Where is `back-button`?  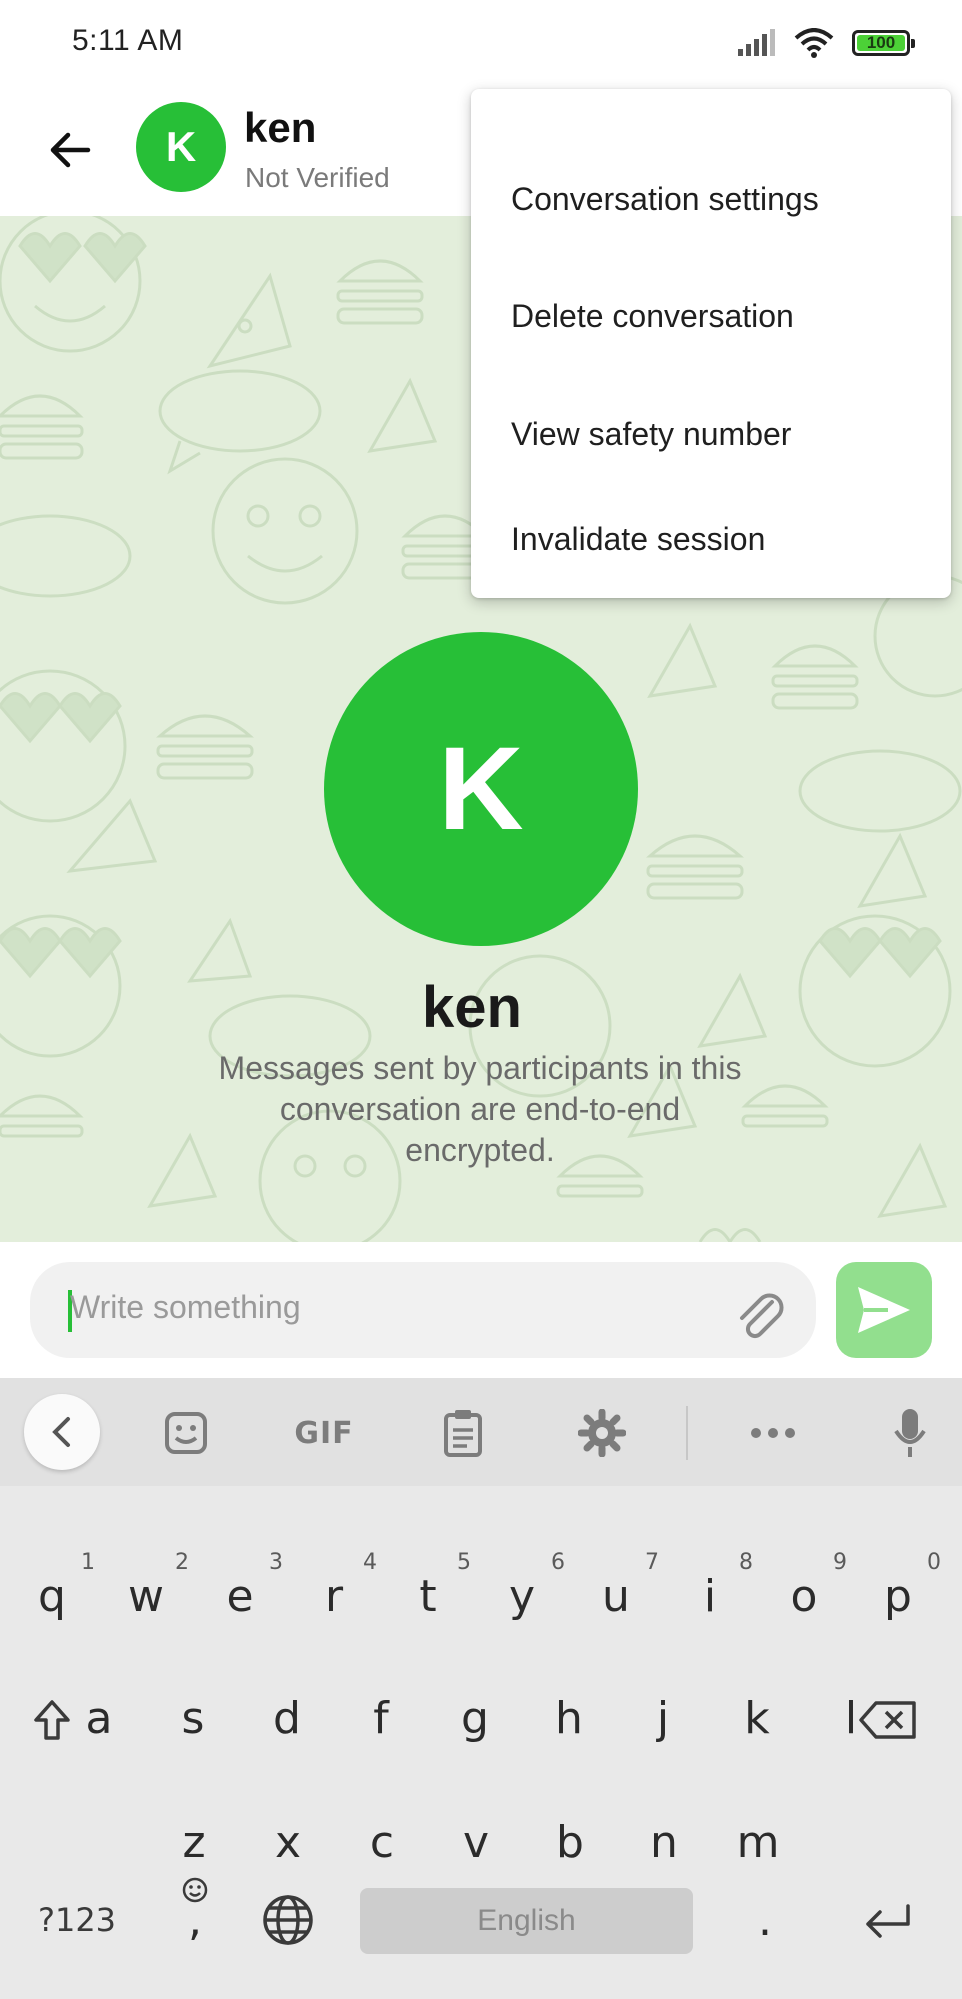 back-button is located at coordinates (70, 150).